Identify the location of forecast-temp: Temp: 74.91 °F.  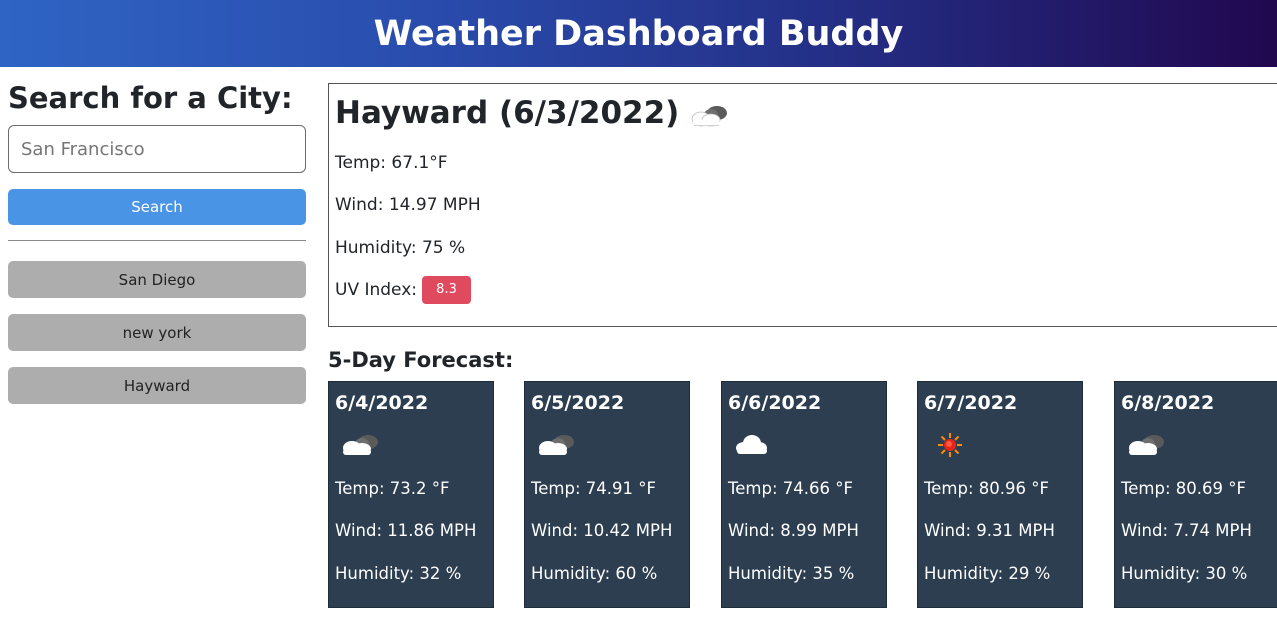
(593, 488).